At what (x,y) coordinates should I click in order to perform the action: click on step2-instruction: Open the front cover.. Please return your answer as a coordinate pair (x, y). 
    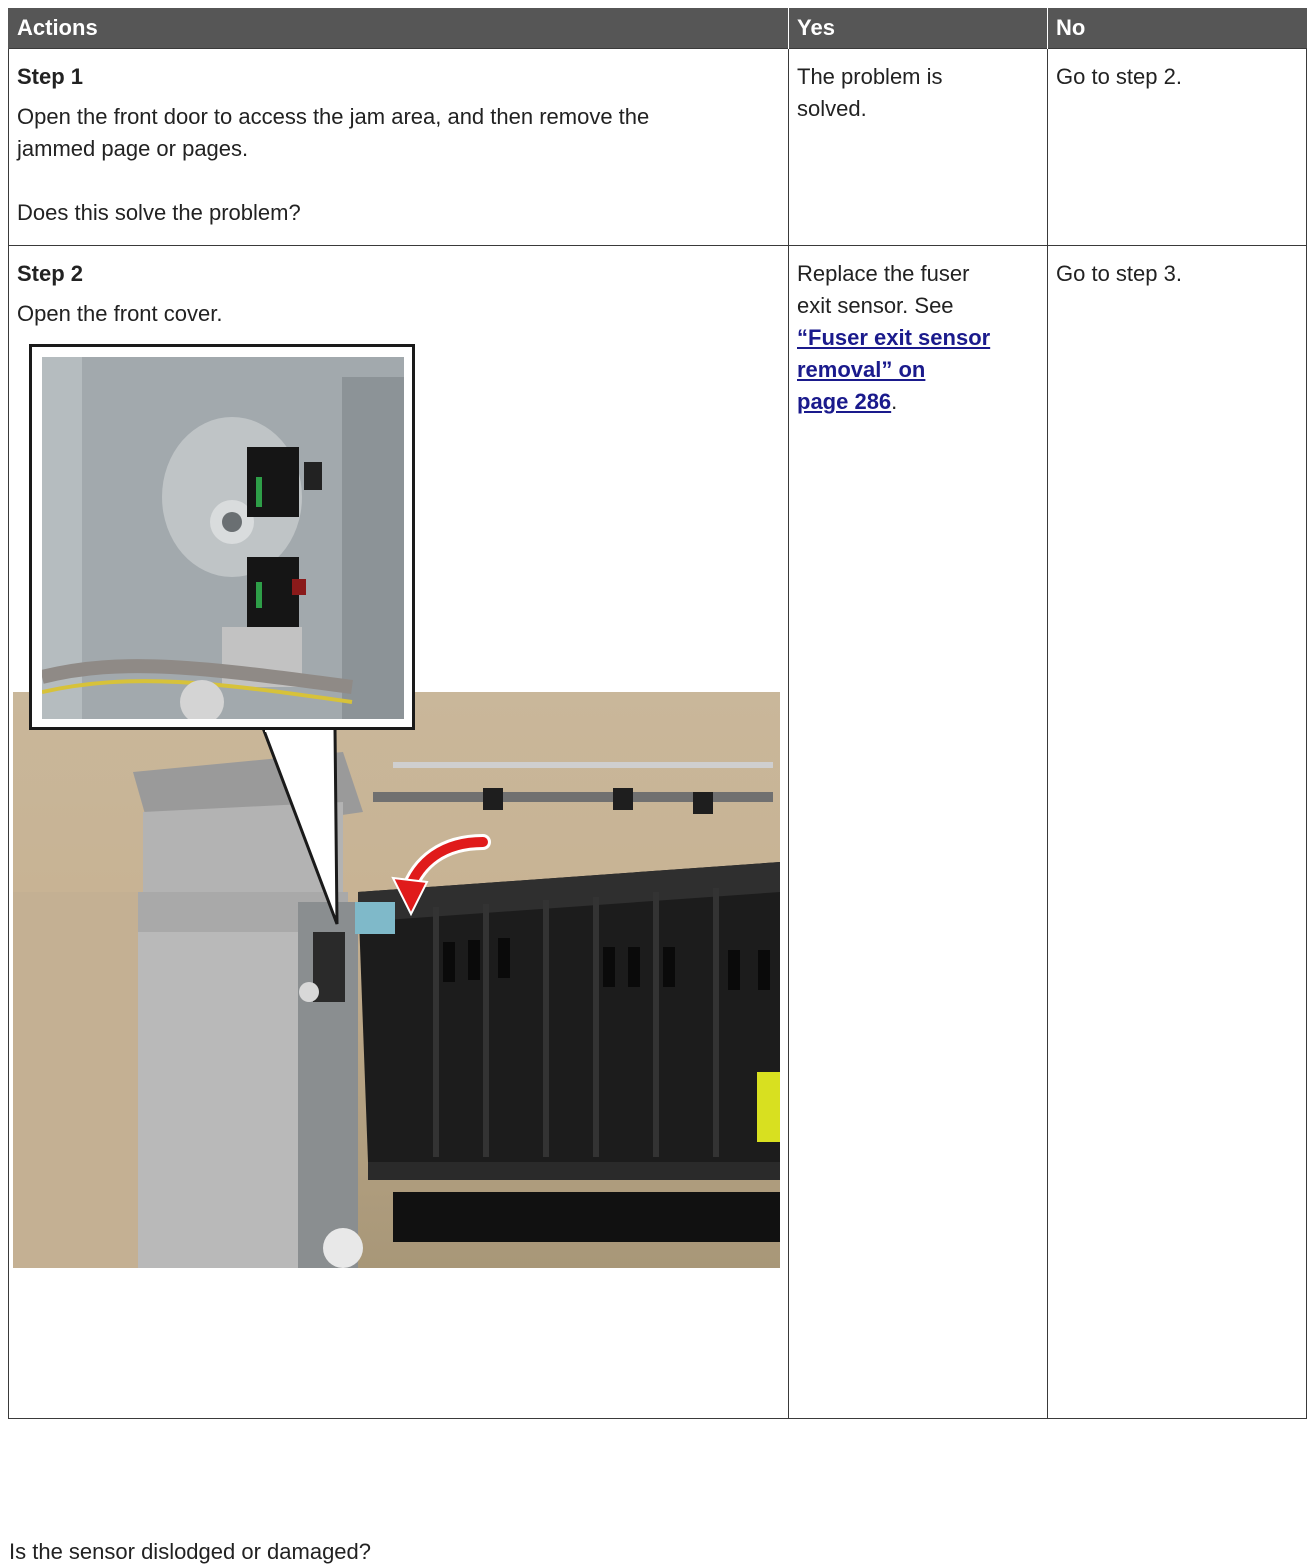
    Looking at the image, I should click on (120, 313).